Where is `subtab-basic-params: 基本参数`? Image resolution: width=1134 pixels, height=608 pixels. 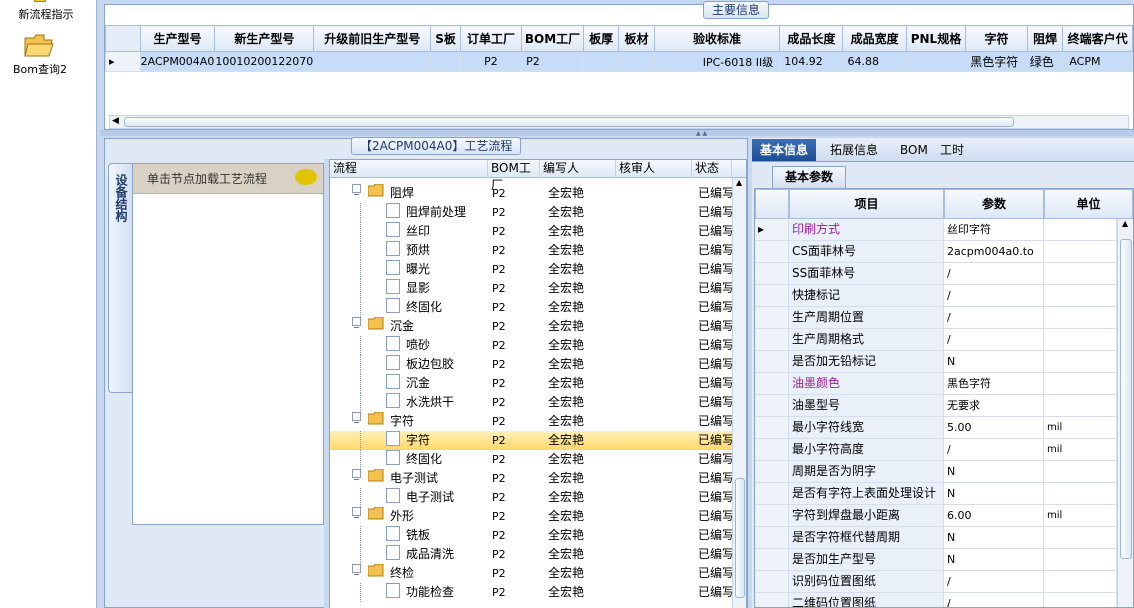
subtab-basic-params: 基本参数 is located at coordinates (809, 177).